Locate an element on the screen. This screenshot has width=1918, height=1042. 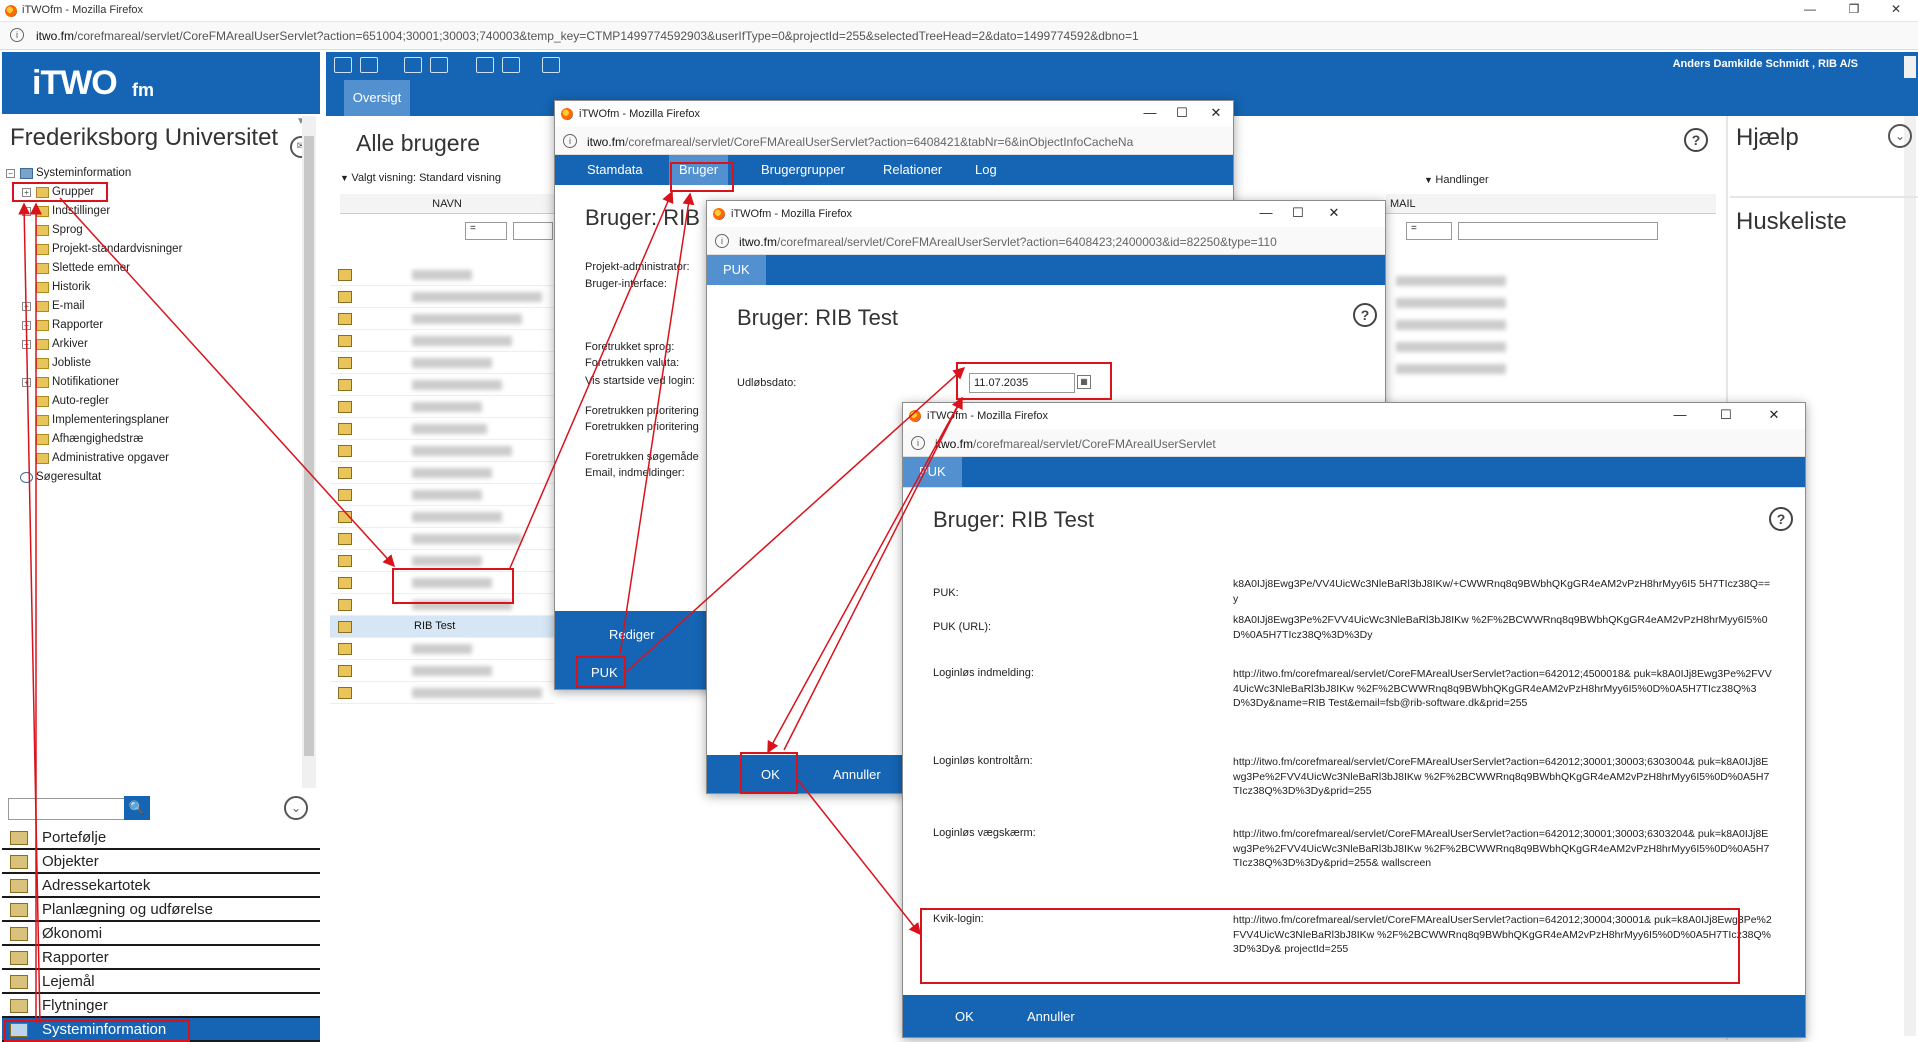
name-filter-operator: = is located at coordinates (486, 231).